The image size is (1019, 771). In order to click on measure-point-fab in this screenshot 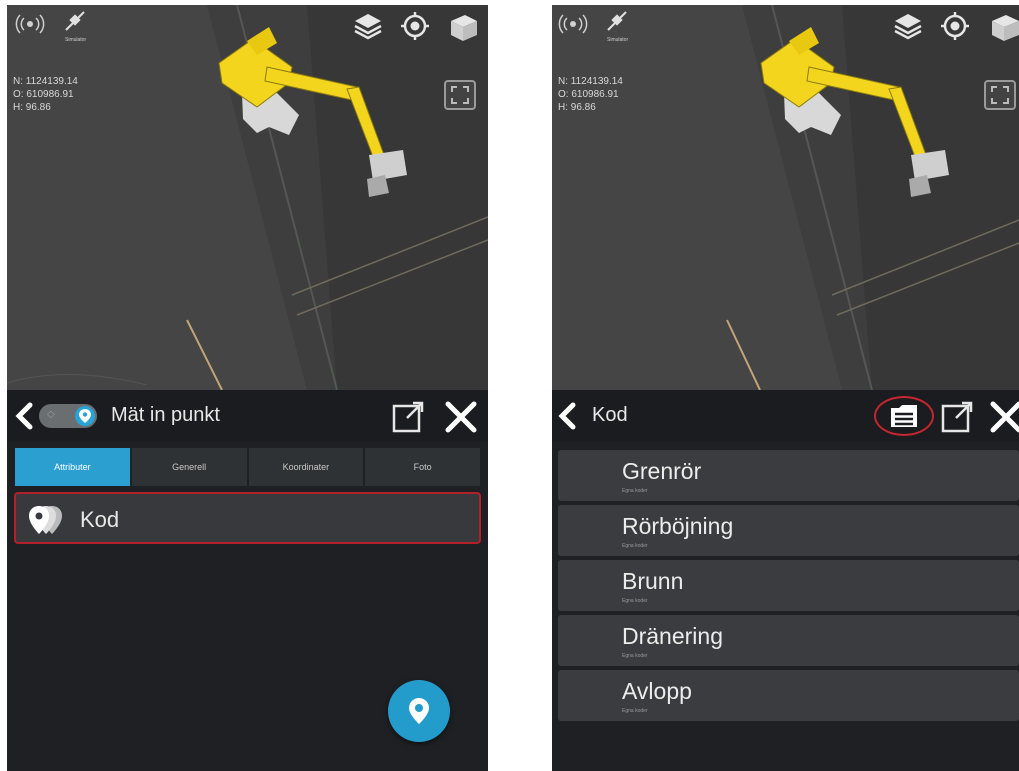, I will do `click(419, 711)`.